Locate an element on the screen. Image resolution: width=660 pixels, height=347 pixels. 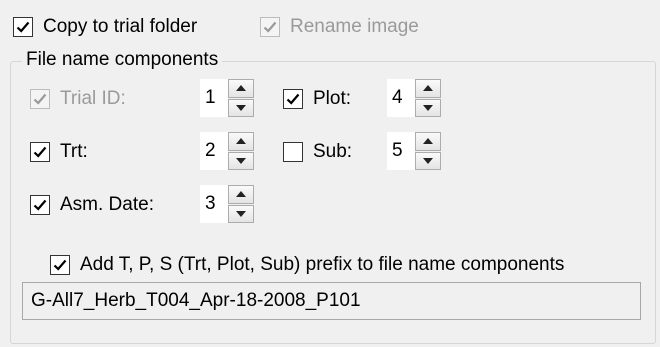
asm-date-checkbox is located at coordinates (40, 205).